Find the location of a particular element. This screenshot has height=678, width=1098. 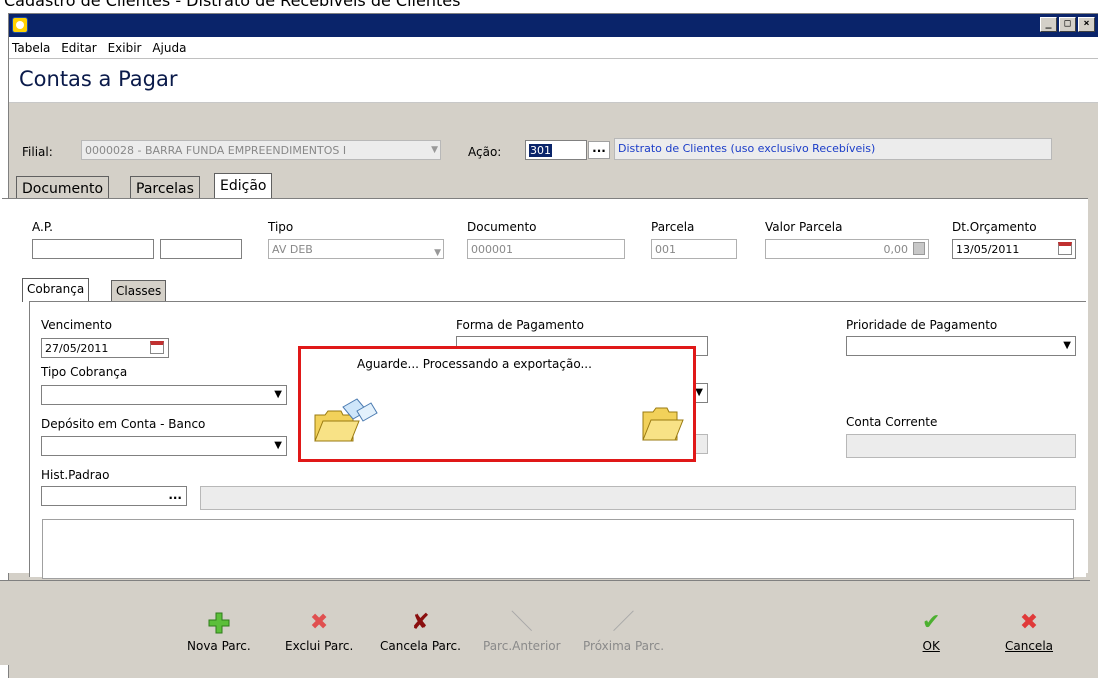

close-icon: ✖ is located at coordinates (1029, 622).